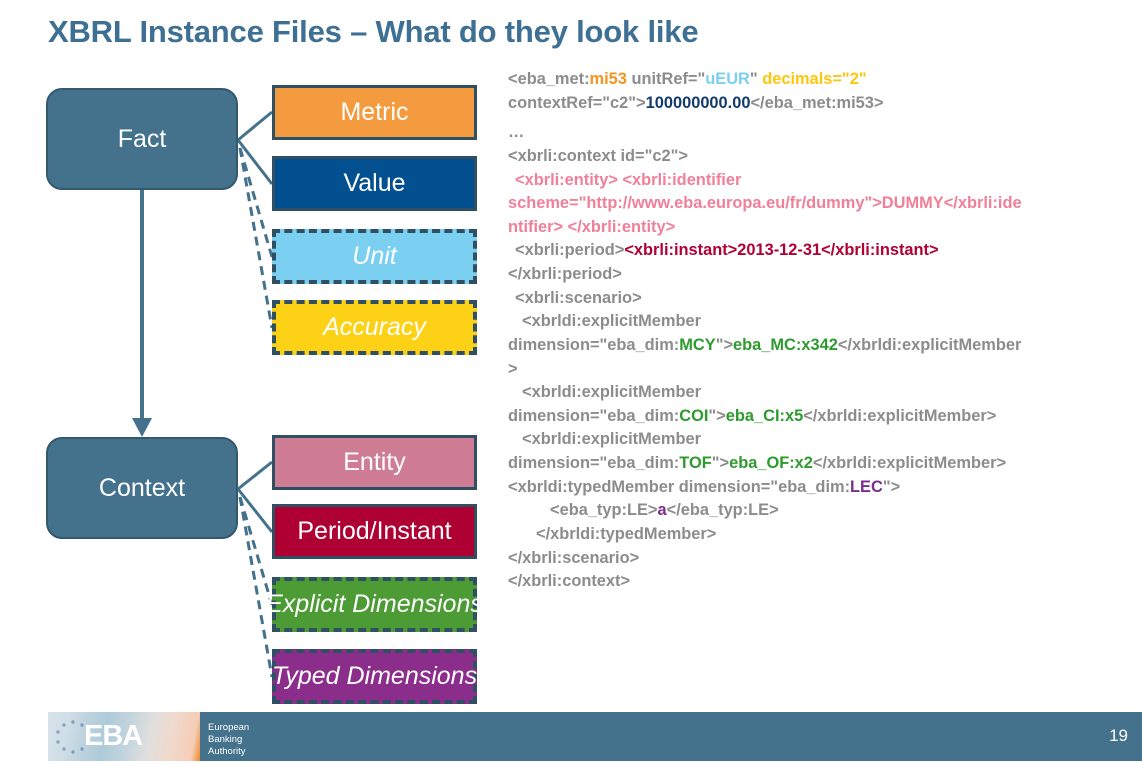  I want to click on attribute-box-period: Period/Instant, so click(374, 531).